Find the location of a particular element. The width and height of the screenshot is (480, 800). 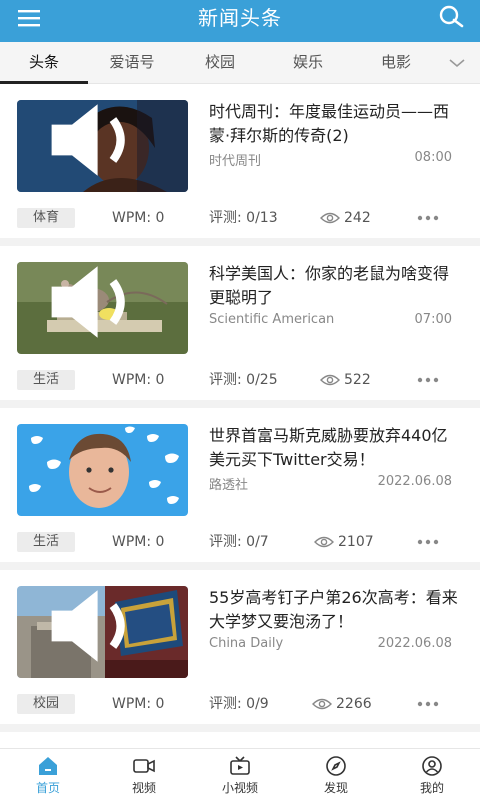

review-count: 评测: 0/25 is located at coordinates (243, 380).